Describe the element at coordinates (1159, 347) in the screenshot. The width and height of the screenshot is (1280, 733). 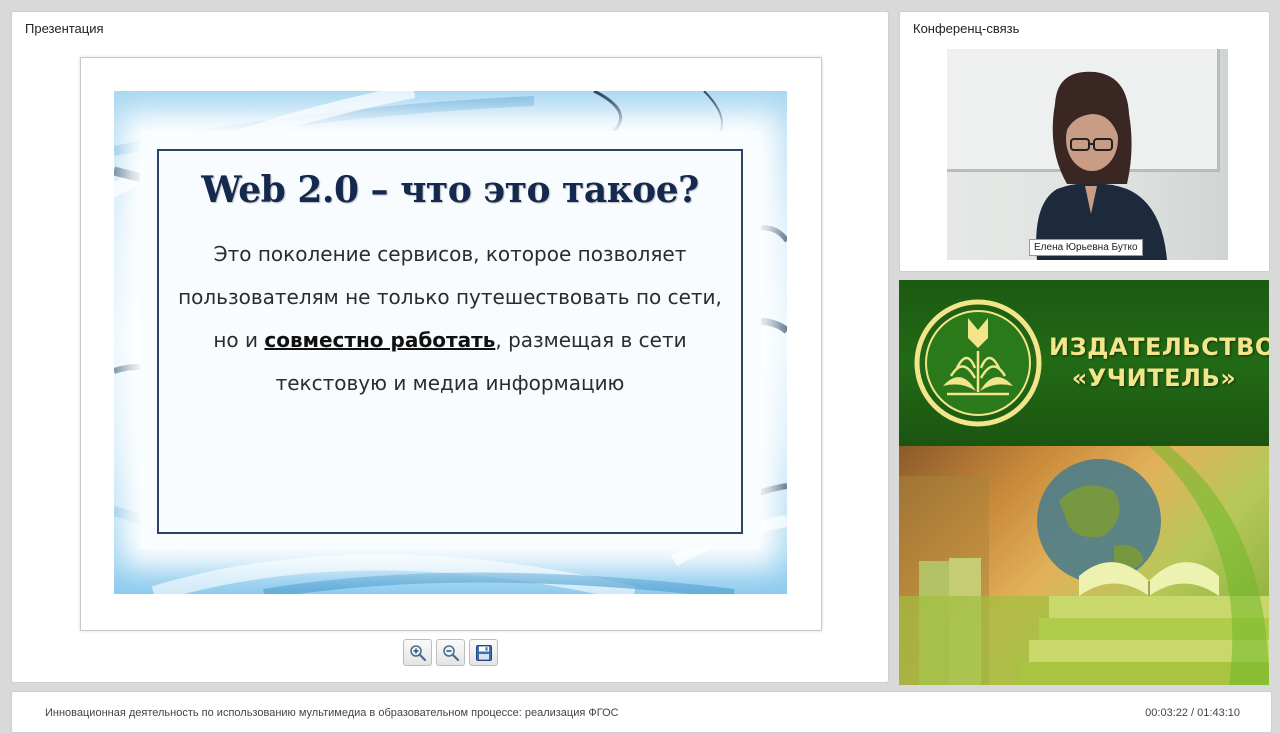
I see `publisher-name-line1: ИЗДАТЕЛЬСТВО` at that location.